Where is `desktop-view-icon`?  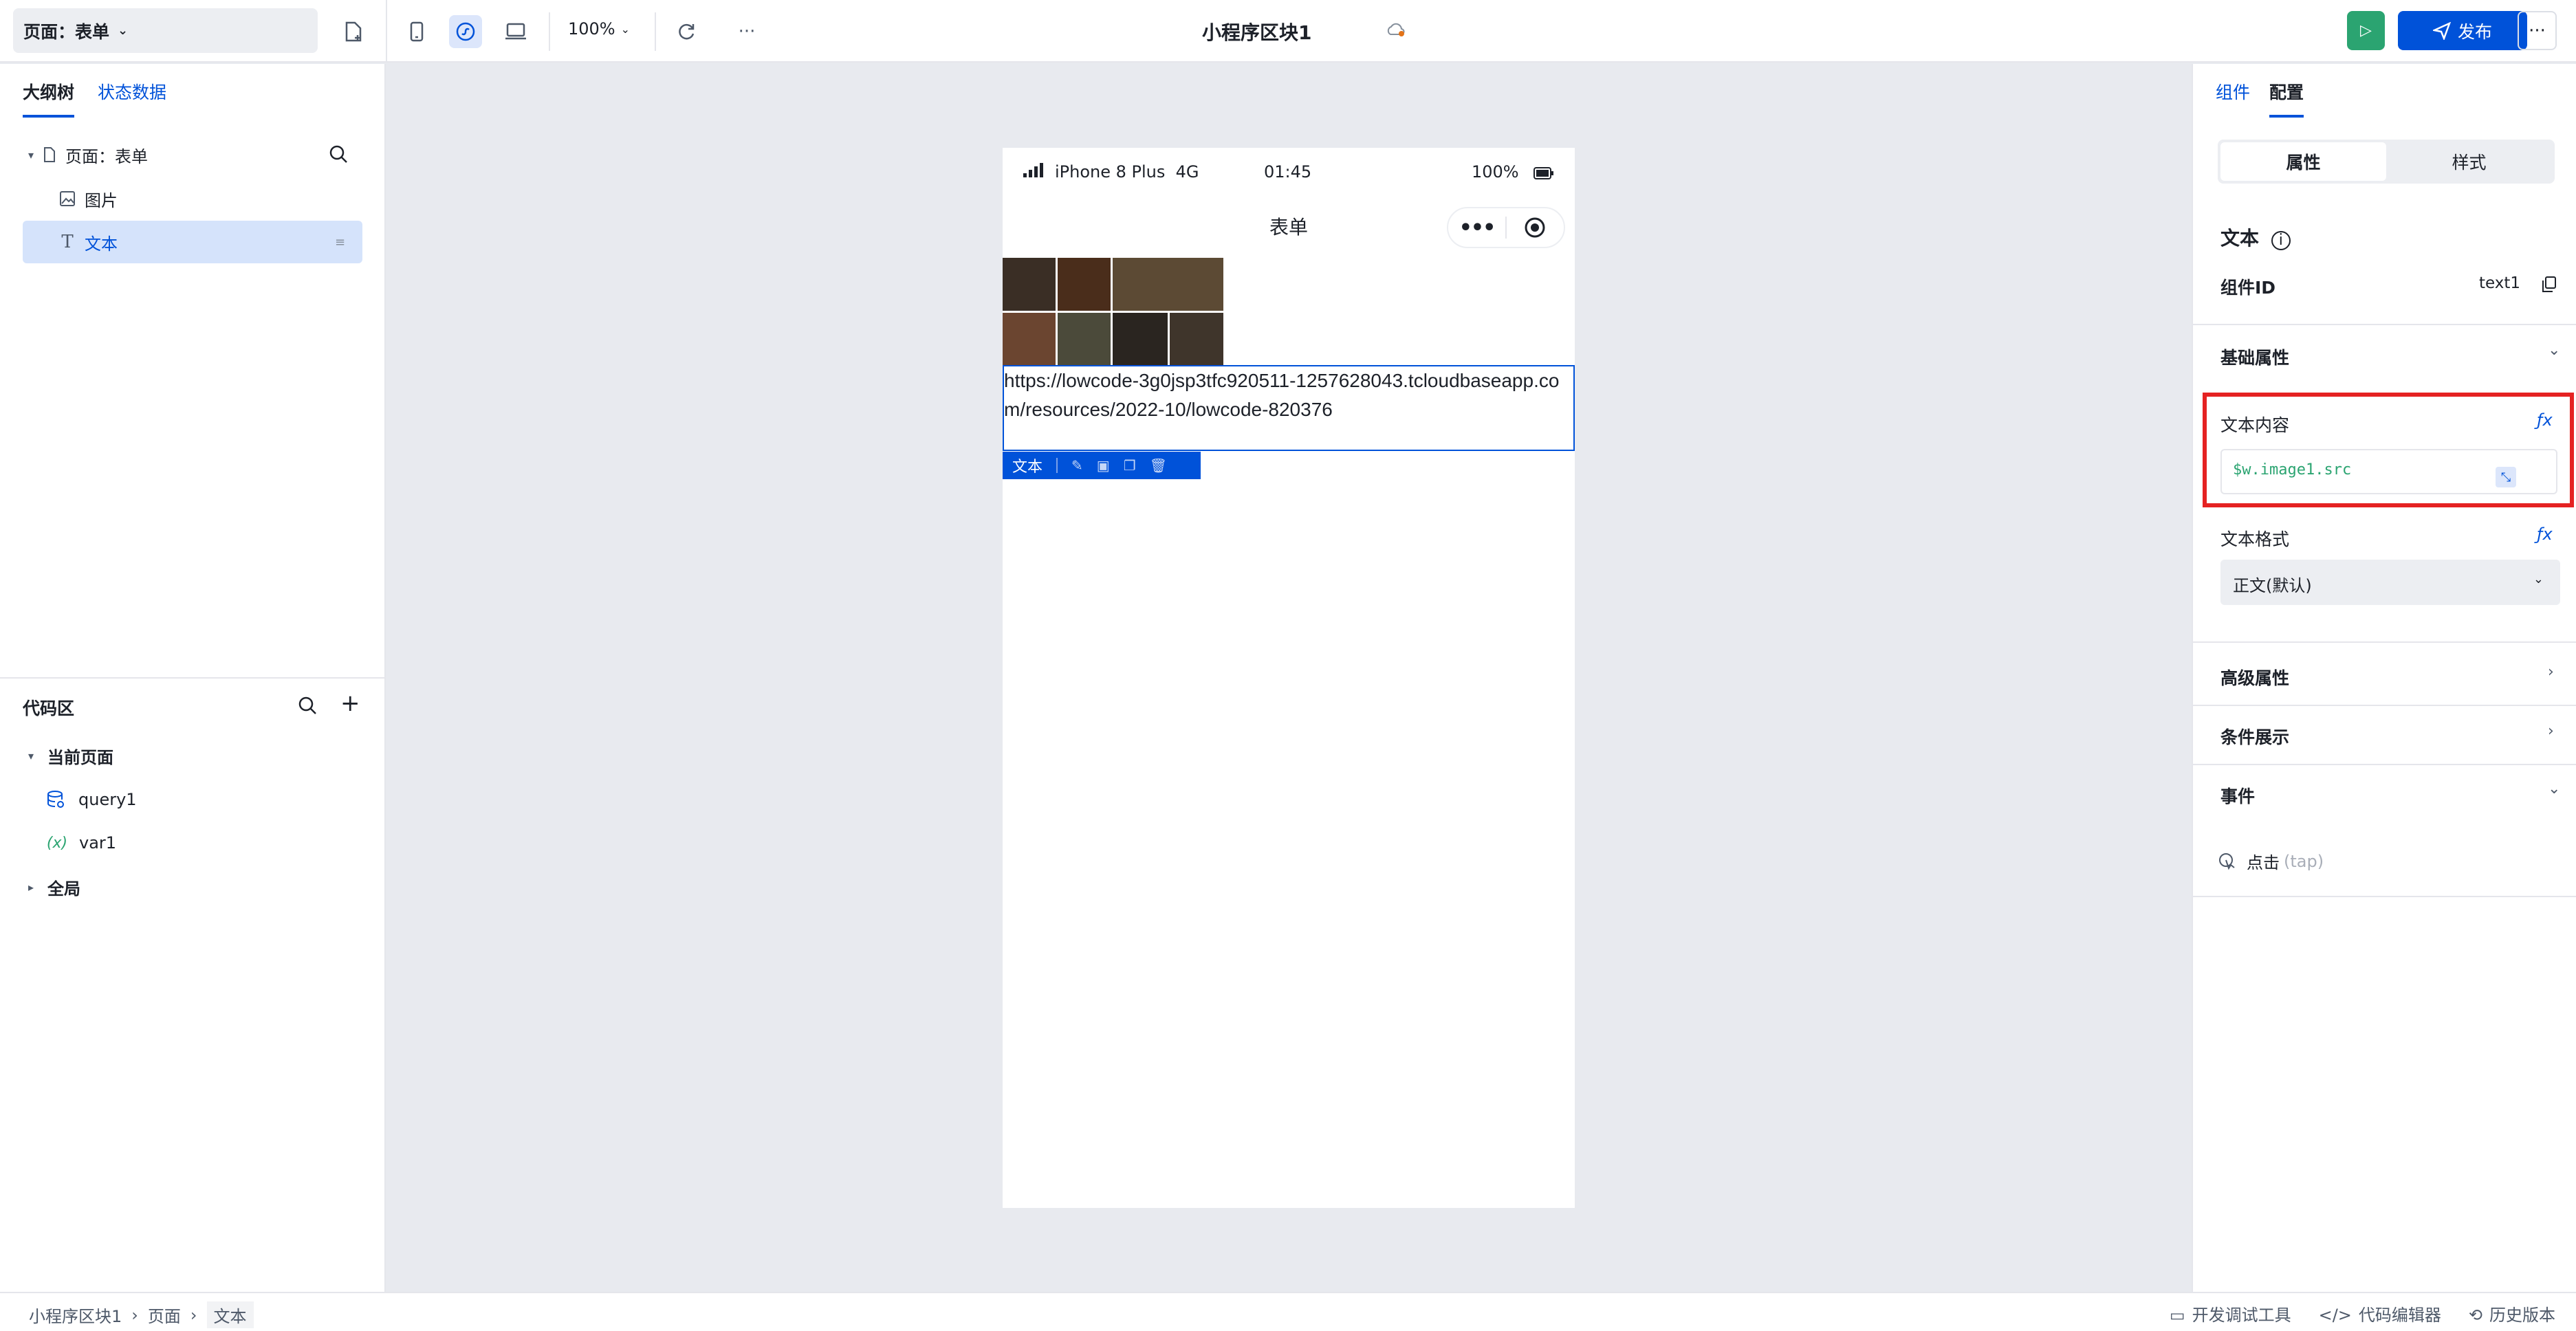
desktop-view-icon is located at coordinates (515, 31).